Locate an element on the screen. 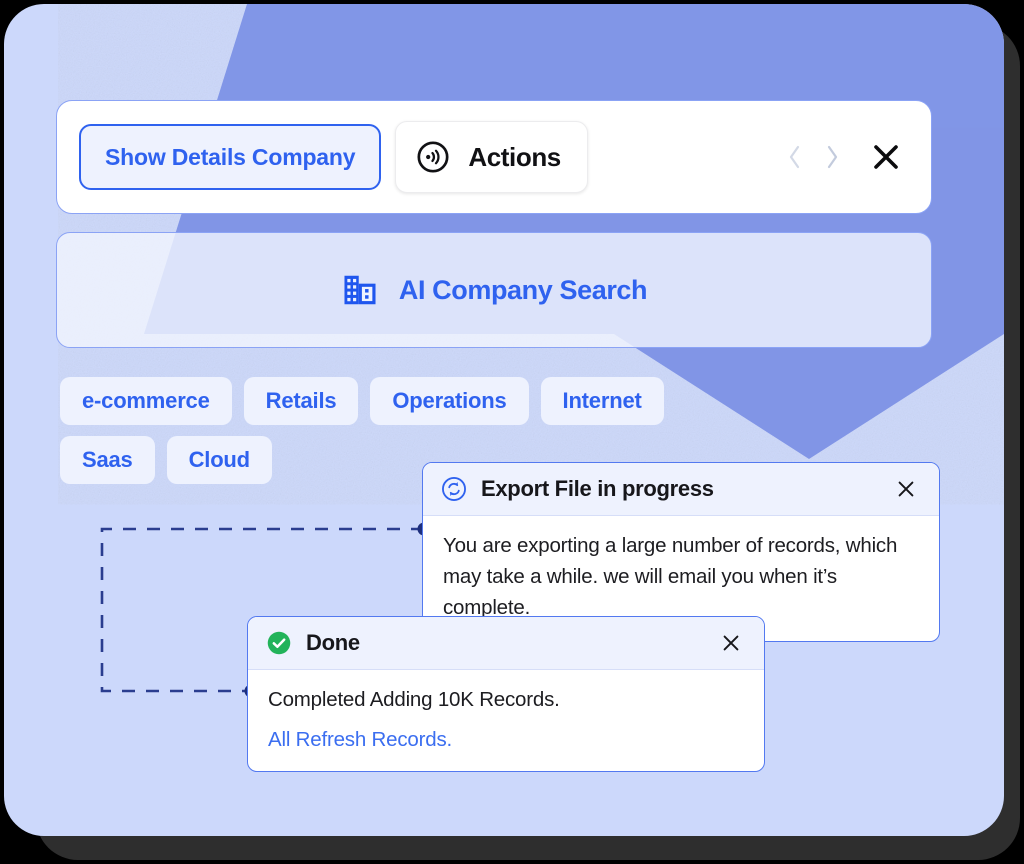  toolbar: Show Details Company Actions is located at coordinates (494, 157).